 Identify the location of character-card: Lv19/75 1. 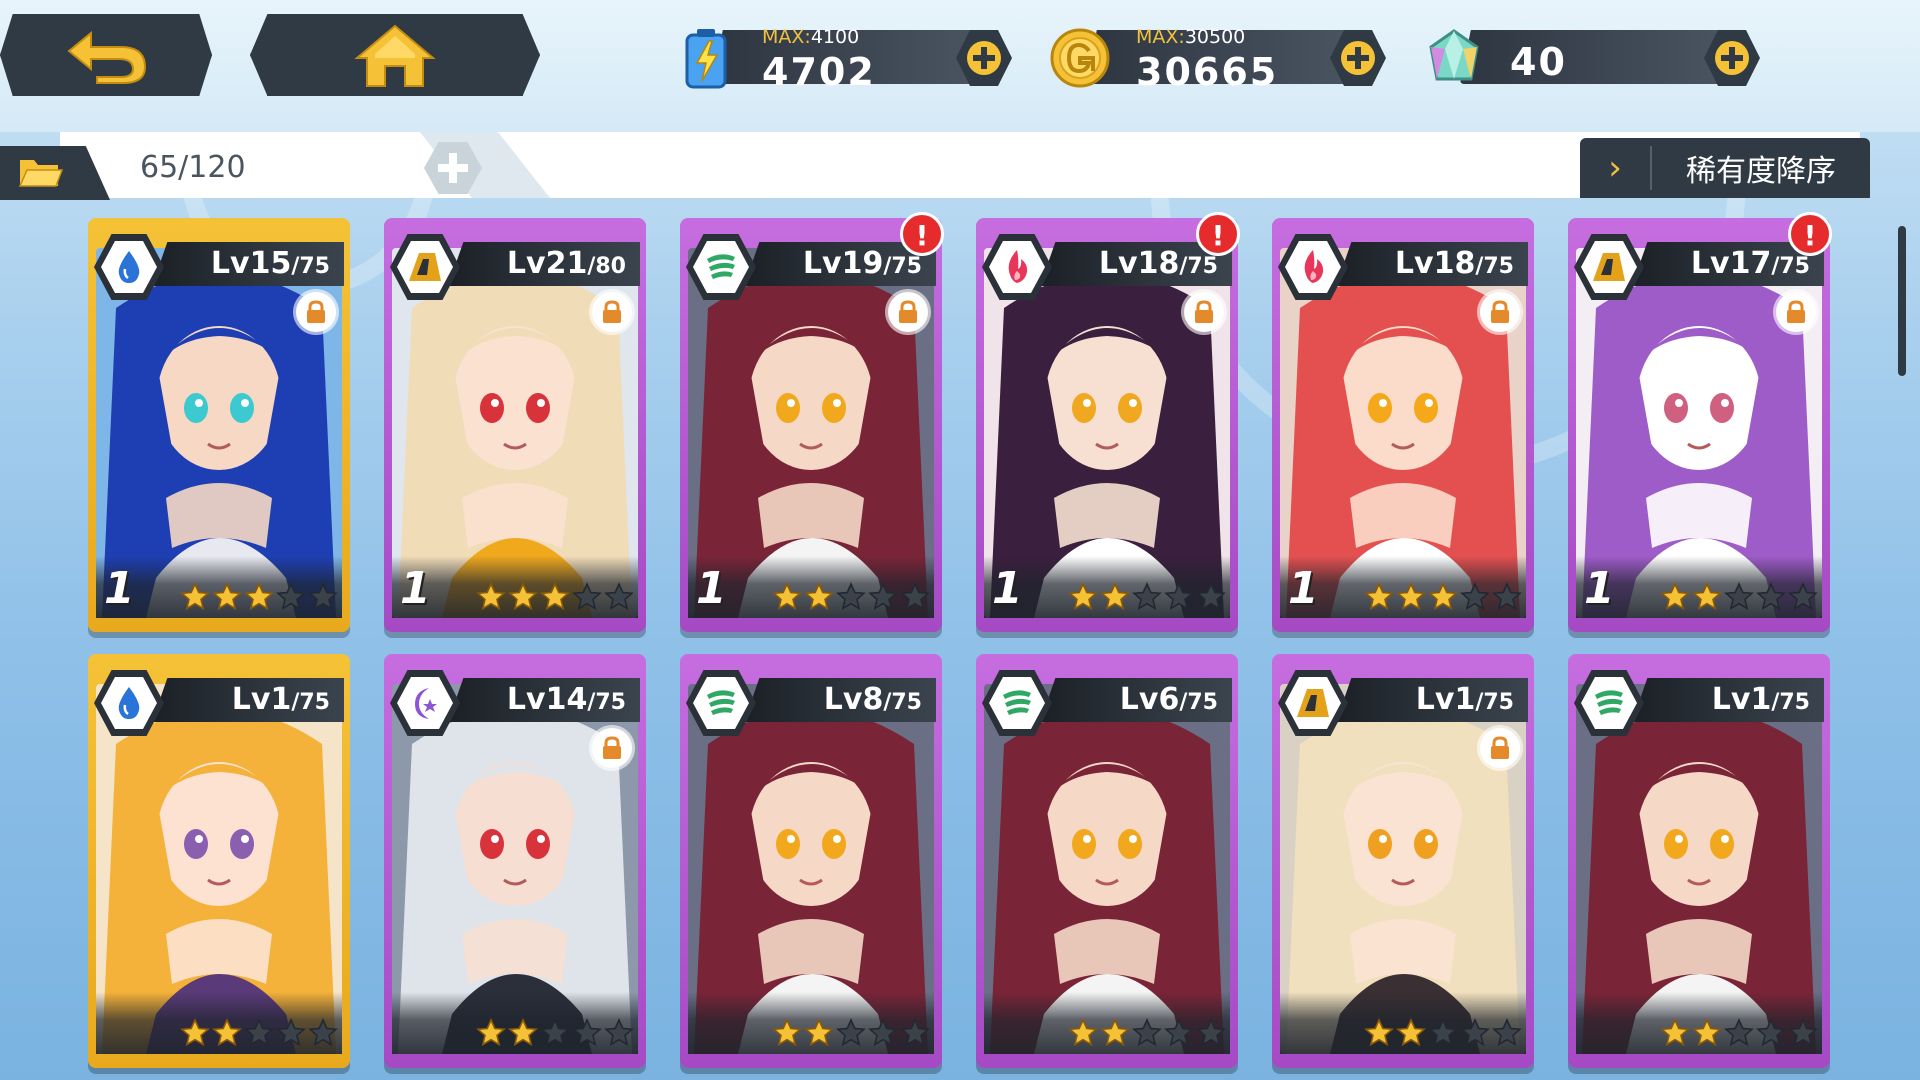
(811, 425).